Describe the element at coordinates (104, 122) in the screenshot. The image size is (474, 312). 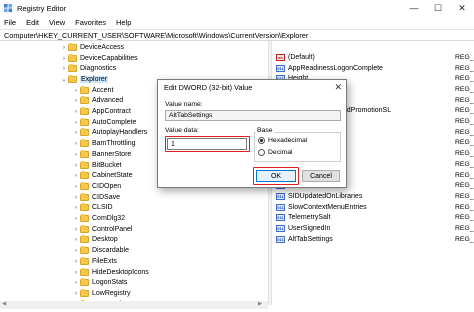
I see `tree-item: › AutoComplete` at that location.